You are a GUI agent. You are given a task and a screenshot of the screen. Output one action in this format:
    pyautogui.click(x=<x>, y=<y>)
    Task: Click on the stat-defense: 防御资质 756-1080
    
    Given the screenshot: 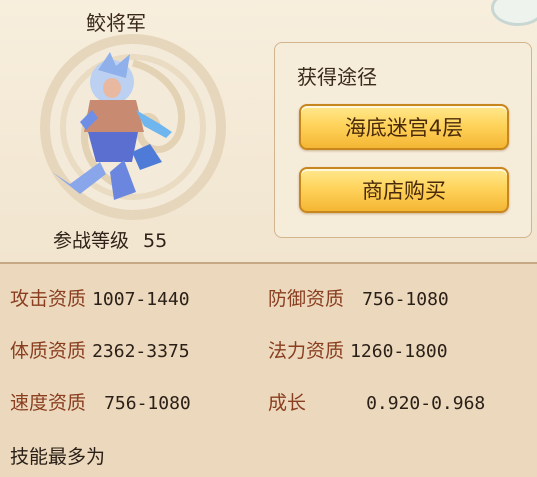 What is the action you would take?
    pyautogui.click(x=358, y=297)
    